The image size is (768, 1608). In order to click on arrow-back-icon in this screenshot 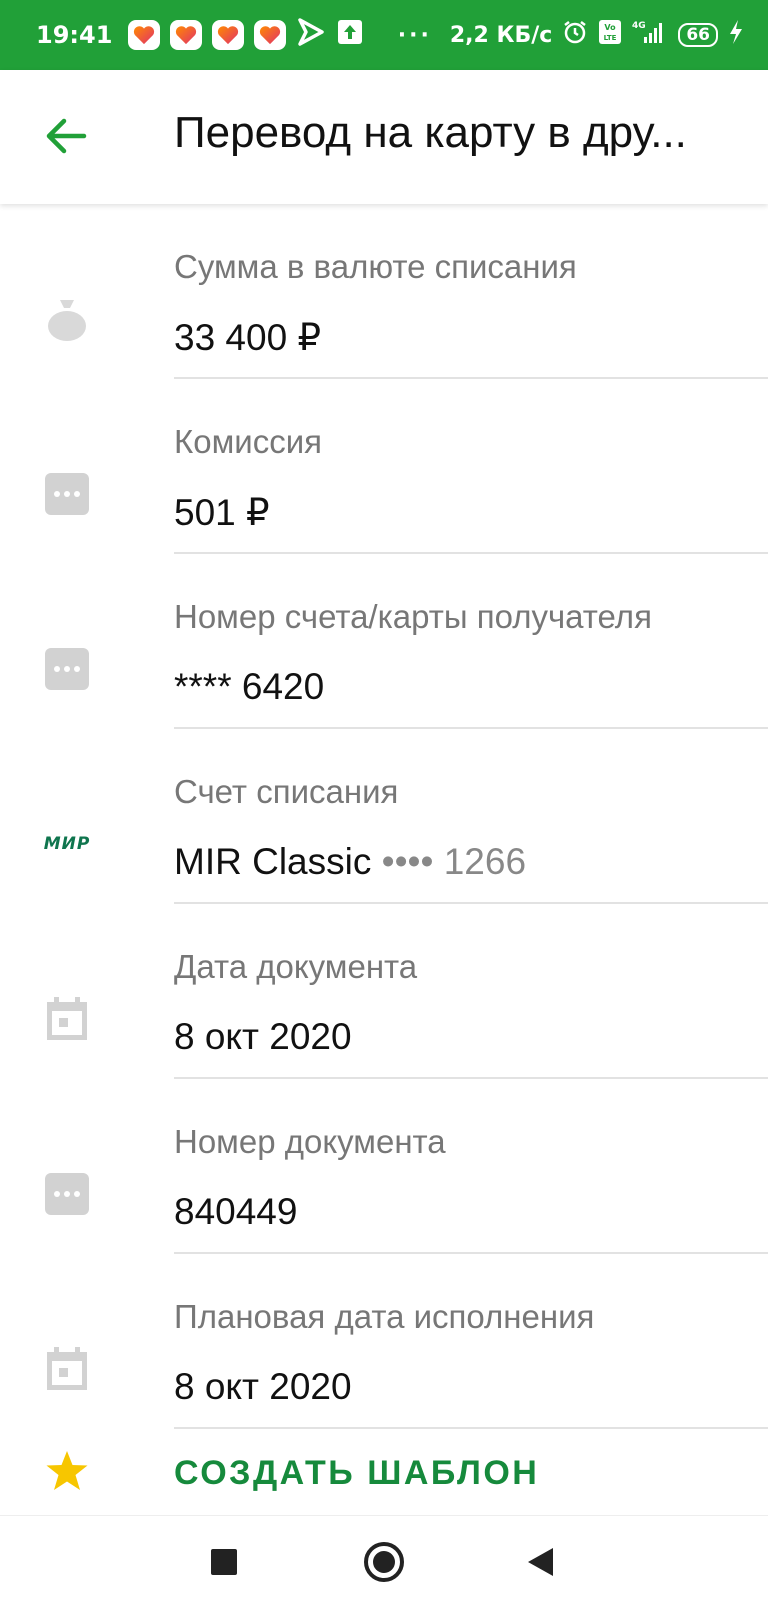, I will do `click(66, 136)`.